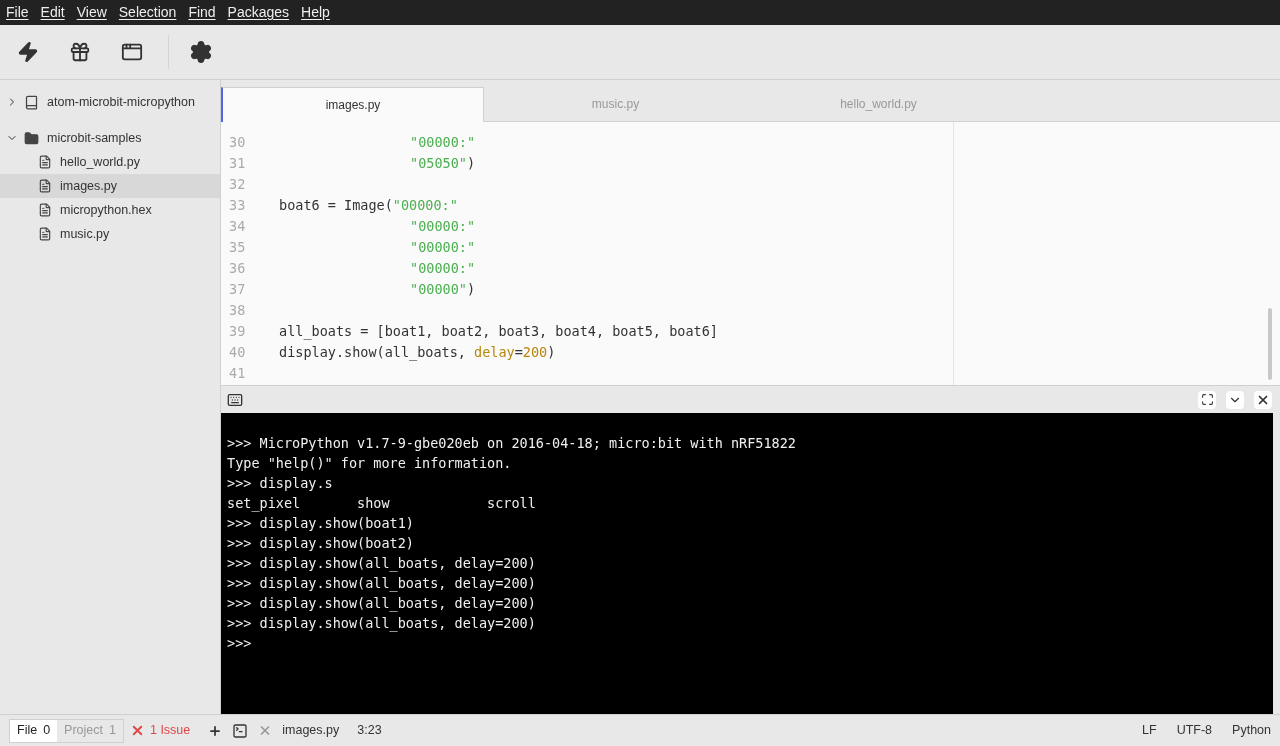  I want to click on add-icon, so click(215, 730).